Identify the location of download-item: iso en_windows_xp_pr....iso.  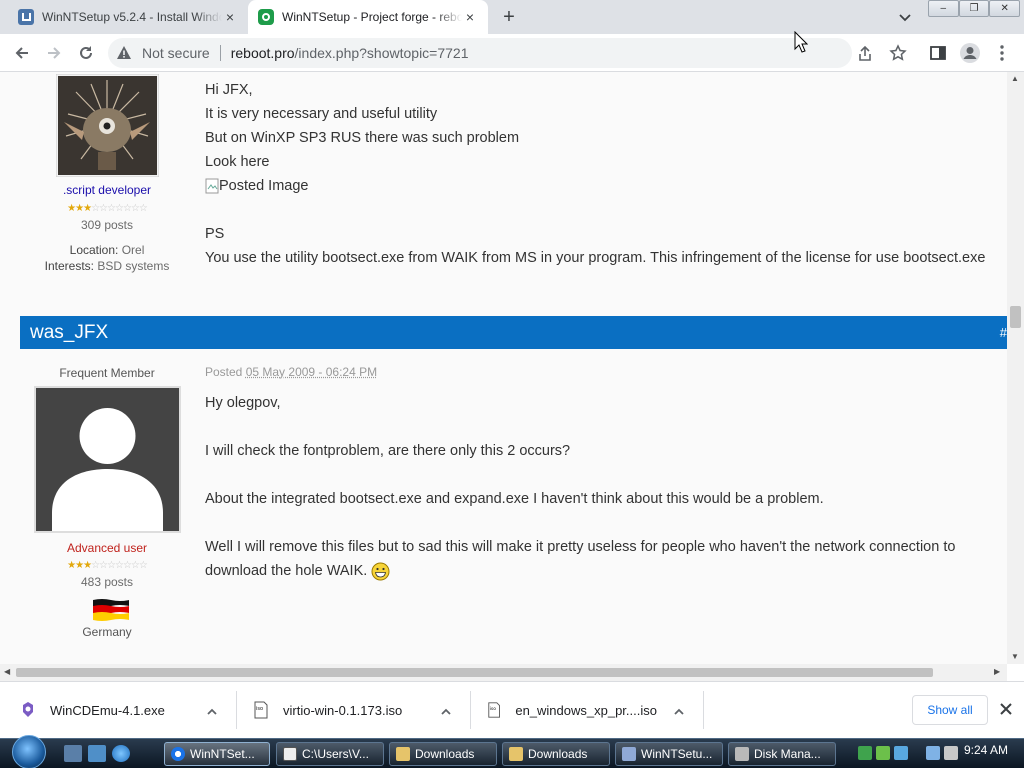
(572, 710).